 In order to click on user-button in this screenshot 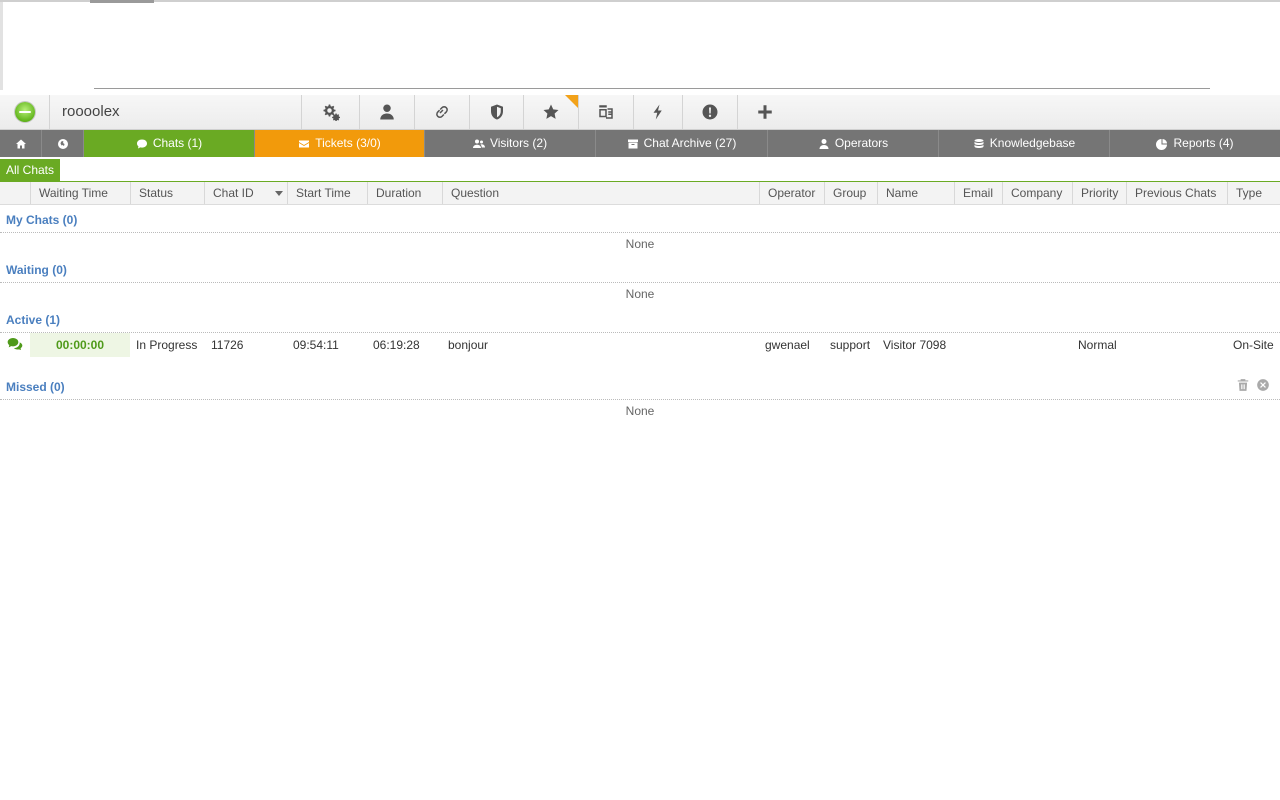, I will do `click(387, 112)`.